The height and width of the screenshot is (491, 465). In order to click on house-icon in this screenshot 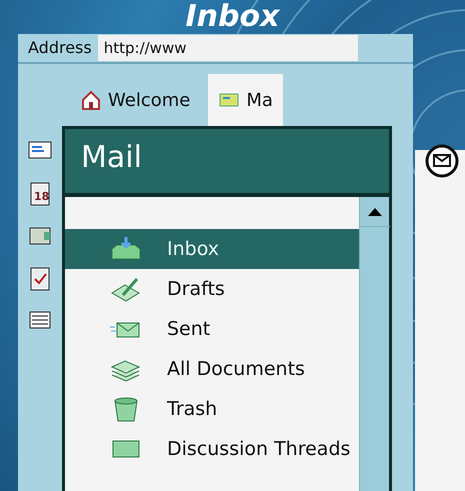, I will do `click(91, 100)`.